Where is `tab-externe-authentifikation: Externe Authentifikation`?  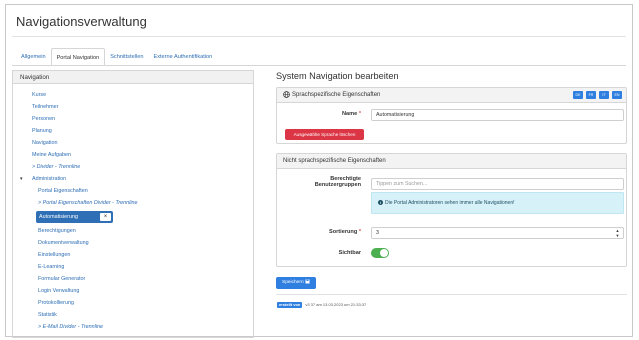
tab-externe-authentifikation: Externe Authentifikation is located at coordinates (182, 57).